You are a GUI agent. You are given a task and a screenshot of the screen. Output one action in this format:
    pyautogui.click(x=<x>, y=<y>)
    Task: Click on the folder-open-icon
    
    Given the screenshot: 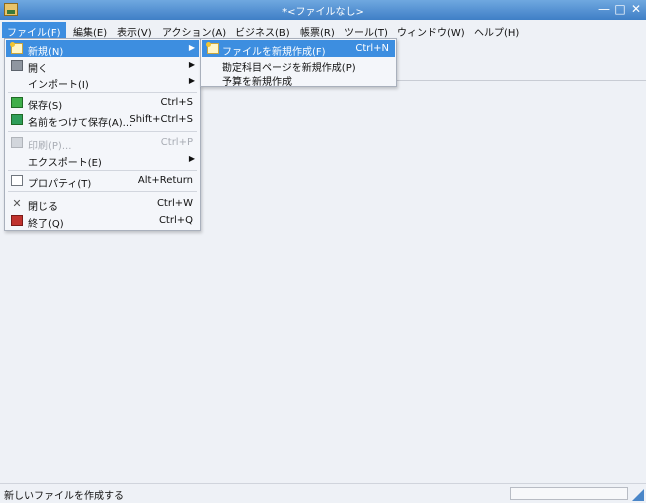 What is the action you would take?
    pyautogui.click(x=17, y=65)
    